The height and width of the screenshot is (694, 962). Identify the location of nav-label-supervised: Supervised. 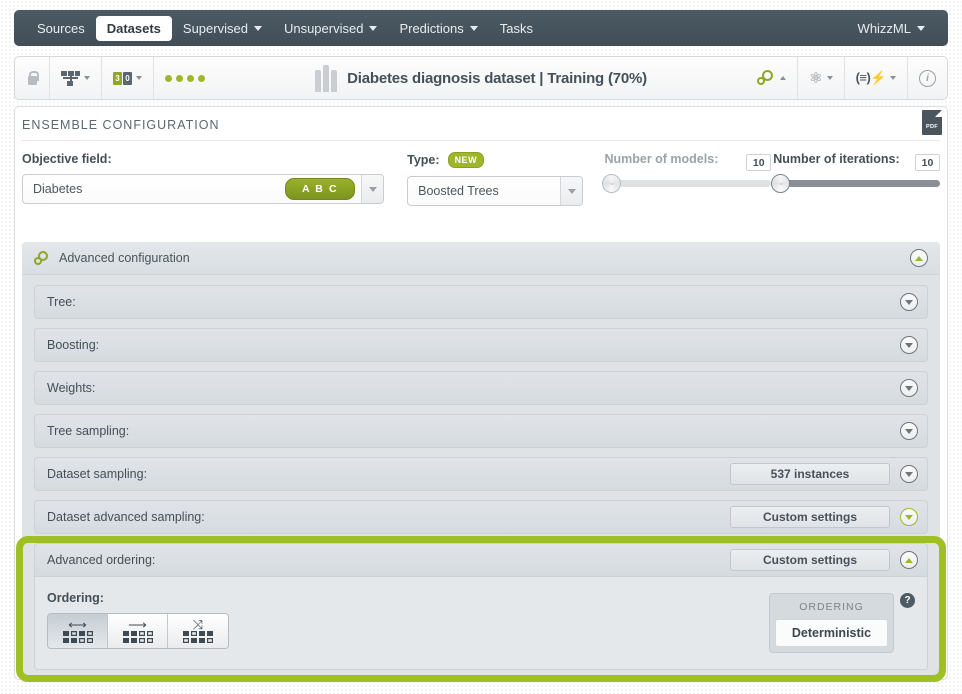
(215, 28).